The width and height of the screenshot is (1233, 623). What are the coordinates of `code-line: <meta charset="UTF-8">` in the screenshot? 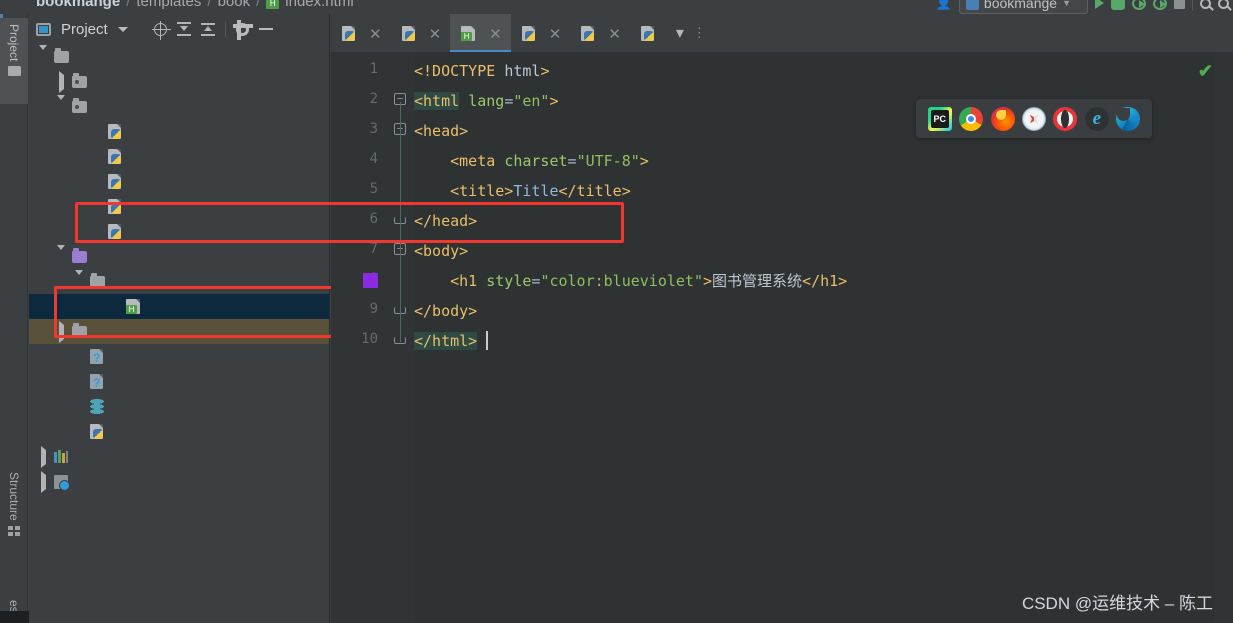 It's located at (531, 161).